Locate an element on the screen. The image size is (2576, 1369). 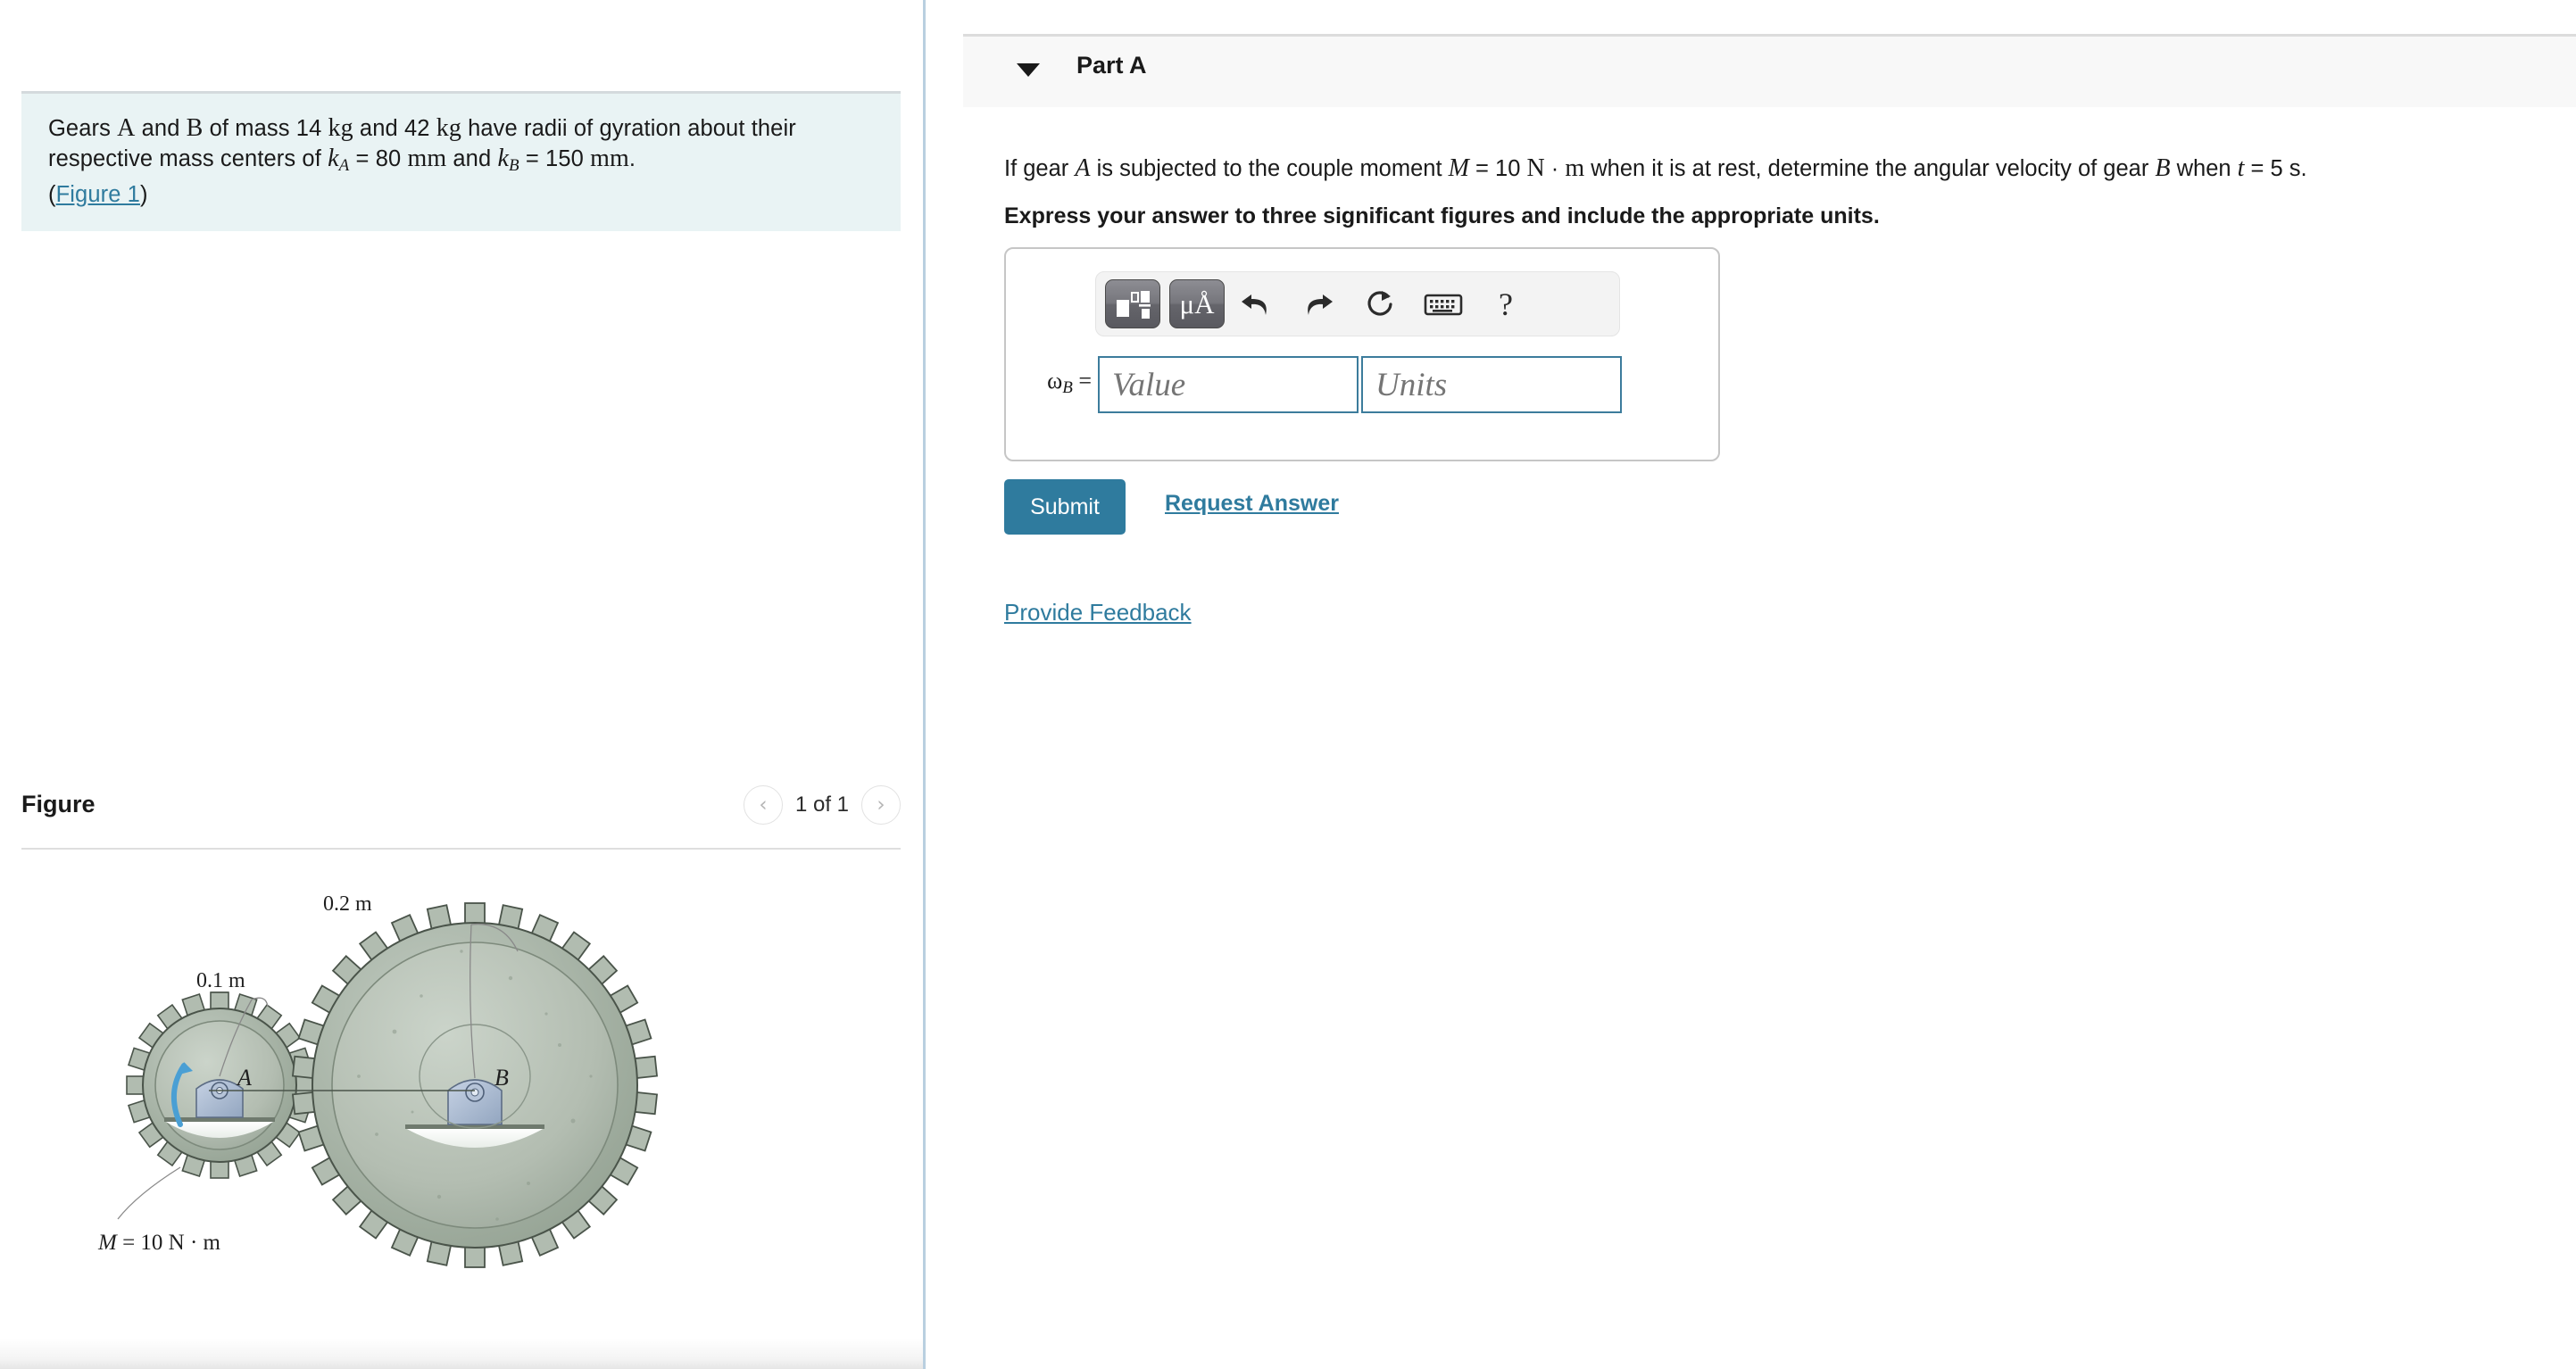
gear-b-label: B is located at coordinates (502, 1078).